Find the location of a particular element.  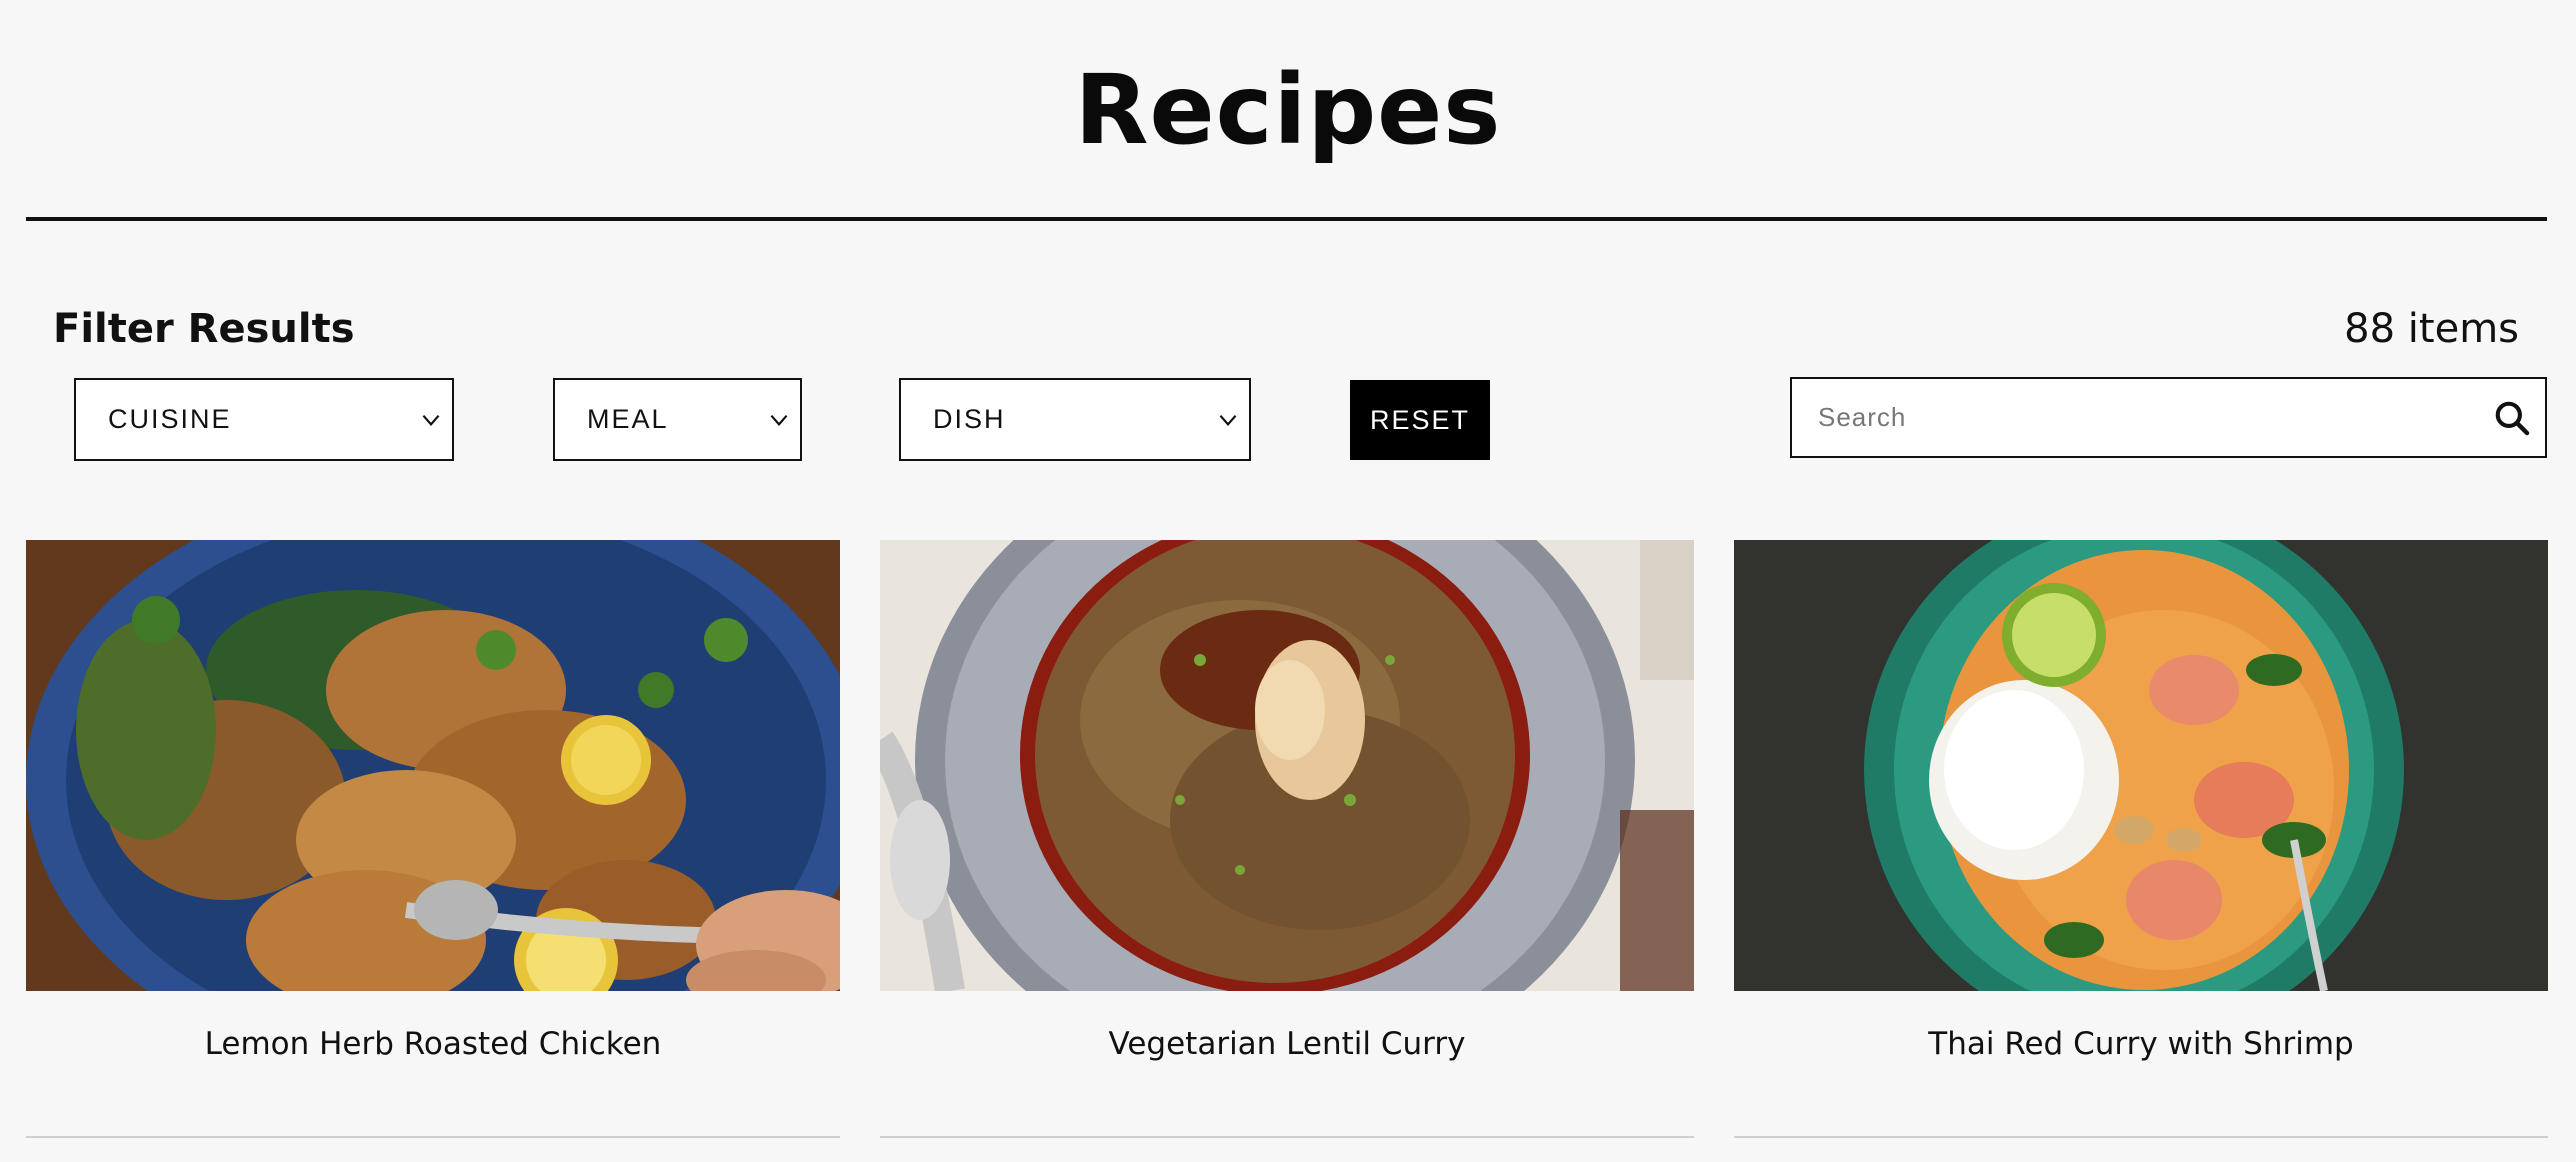

cuisine-dropdown-label: CUISINE is located at coordinates (170, 419).